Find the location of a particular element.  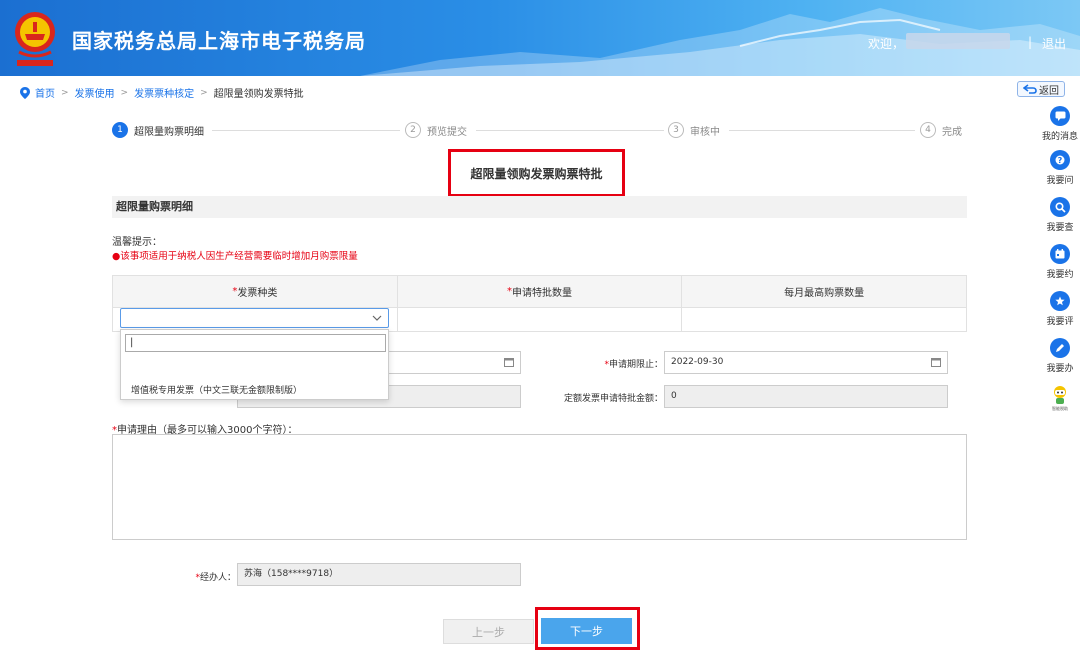

grid-cell-apply-quantity is located at coordinates (540, 319).